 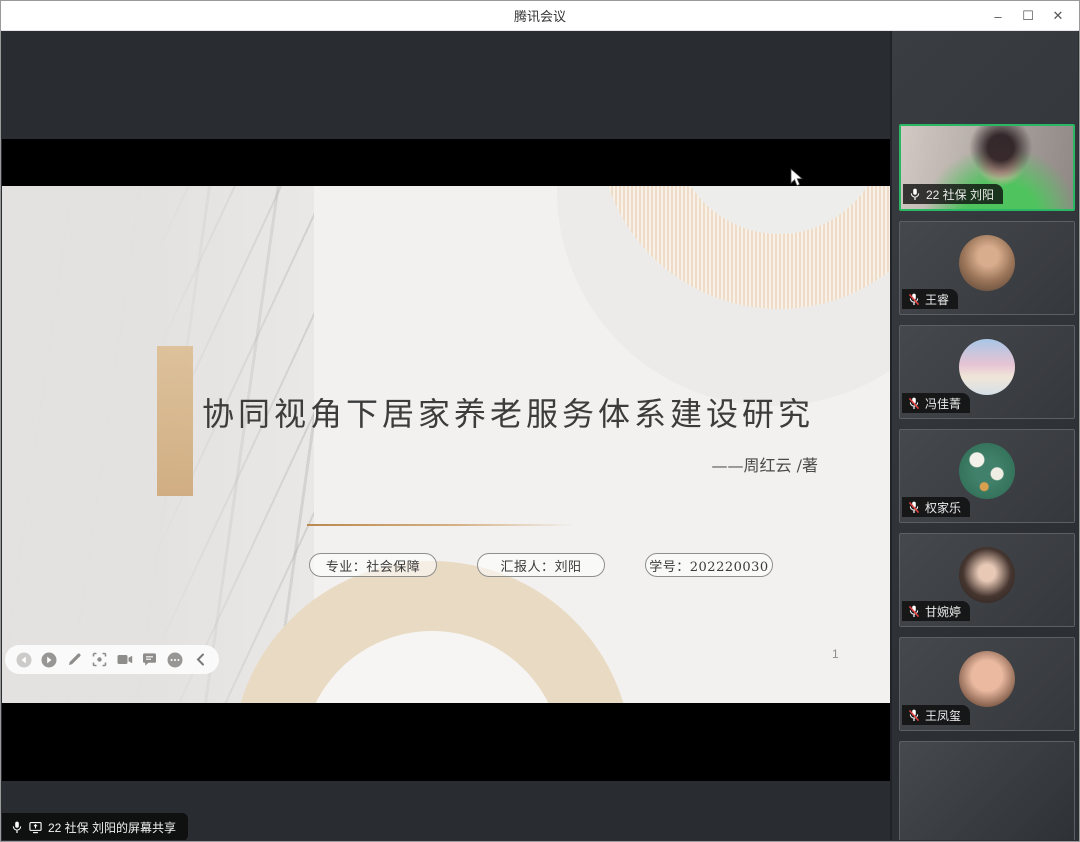 What do you see at coordinates (112, 659) in the screenshot?
I see `slideshow-toolbar` at bounding box center [112, 659].